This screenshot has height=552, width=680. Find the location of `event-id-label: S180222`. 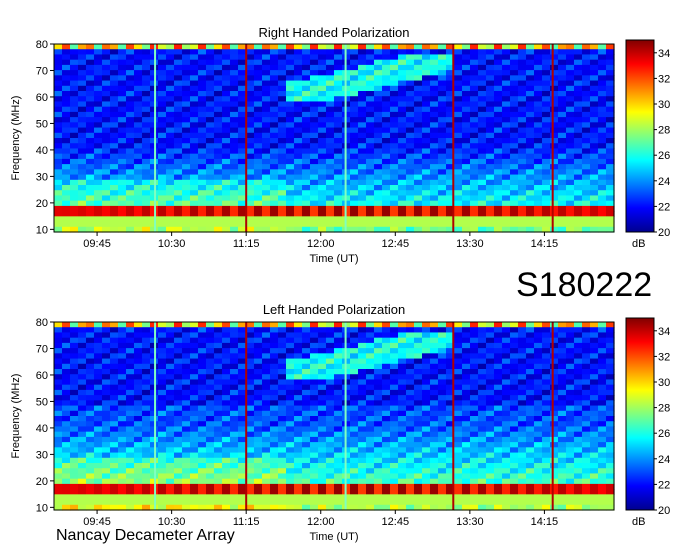

event-id-label: S180222 is located at coordinates (584, 285).